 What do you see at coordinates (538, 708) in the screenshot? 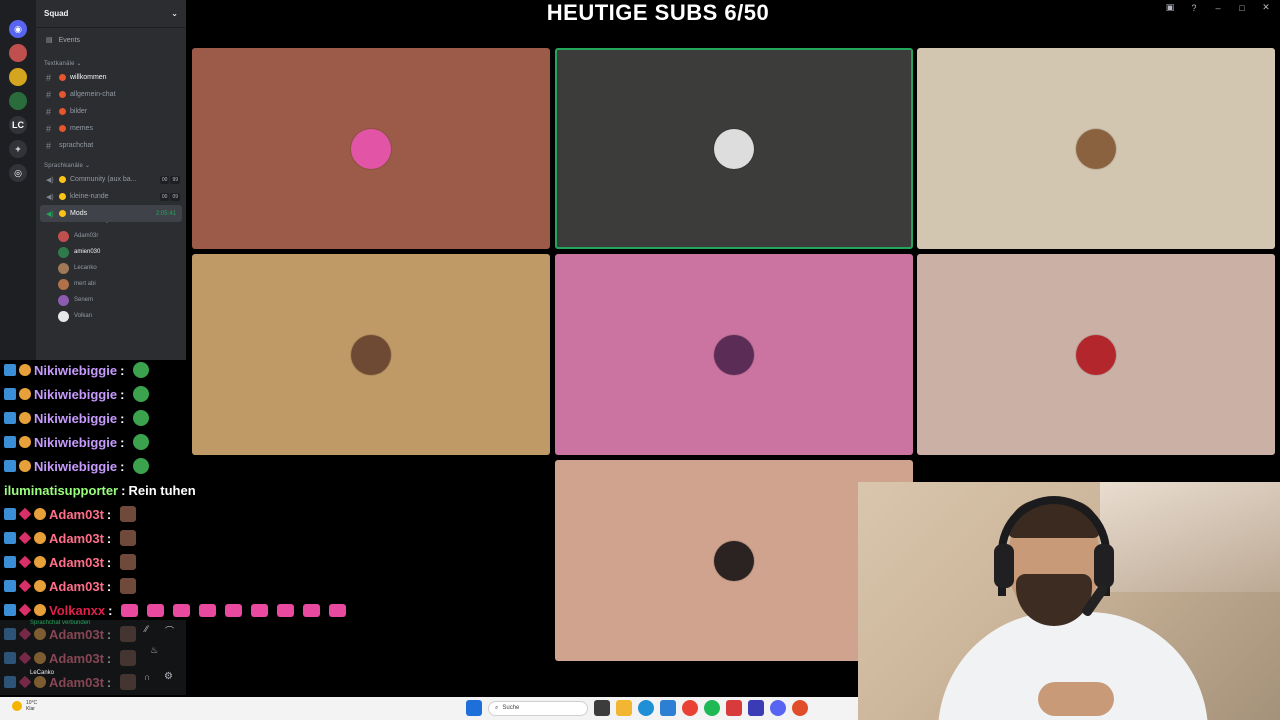
I see `taskbar-search: ⌕ Suche` at bounding box center [538, 708].